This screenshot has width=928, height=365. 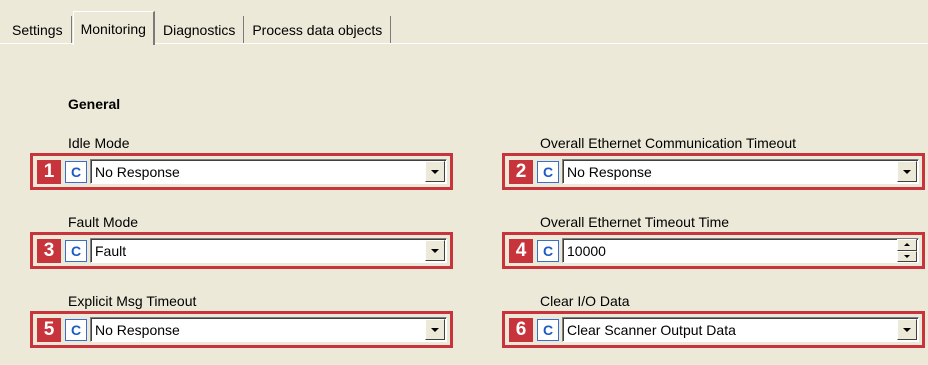 What do you see at coordinates (730, 144) in the screenshot?
I see `overall-comm-timeout-label: Overall Ethernet Communication Timeout` at bounding box center [730, 144].